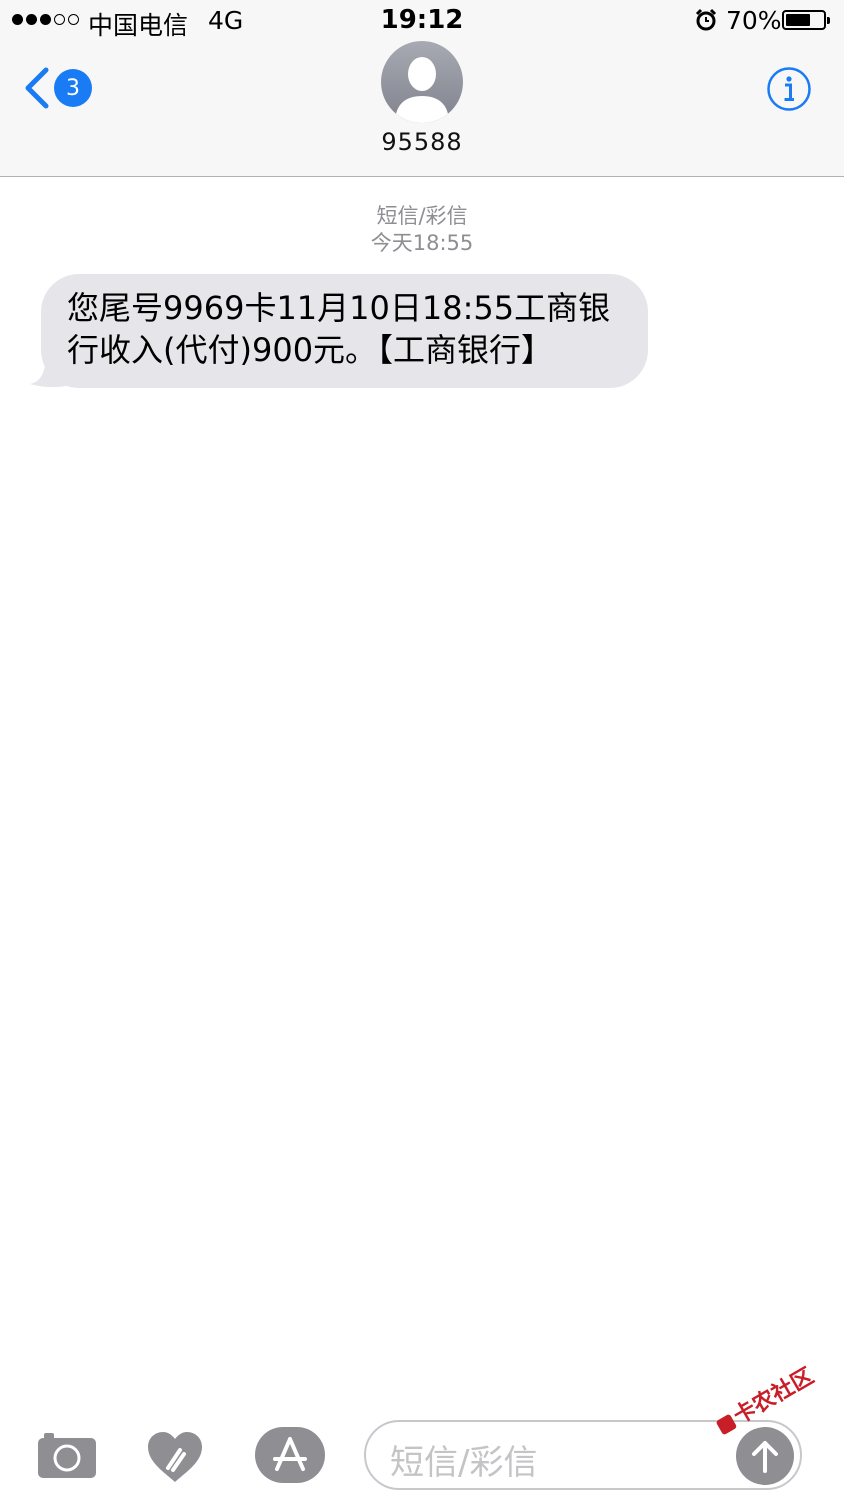 This screenshot has width=844, height=1500. Describe the element at coordinates (706, 22) in the screenshot. I see `alarm-clock-icon` at that location.